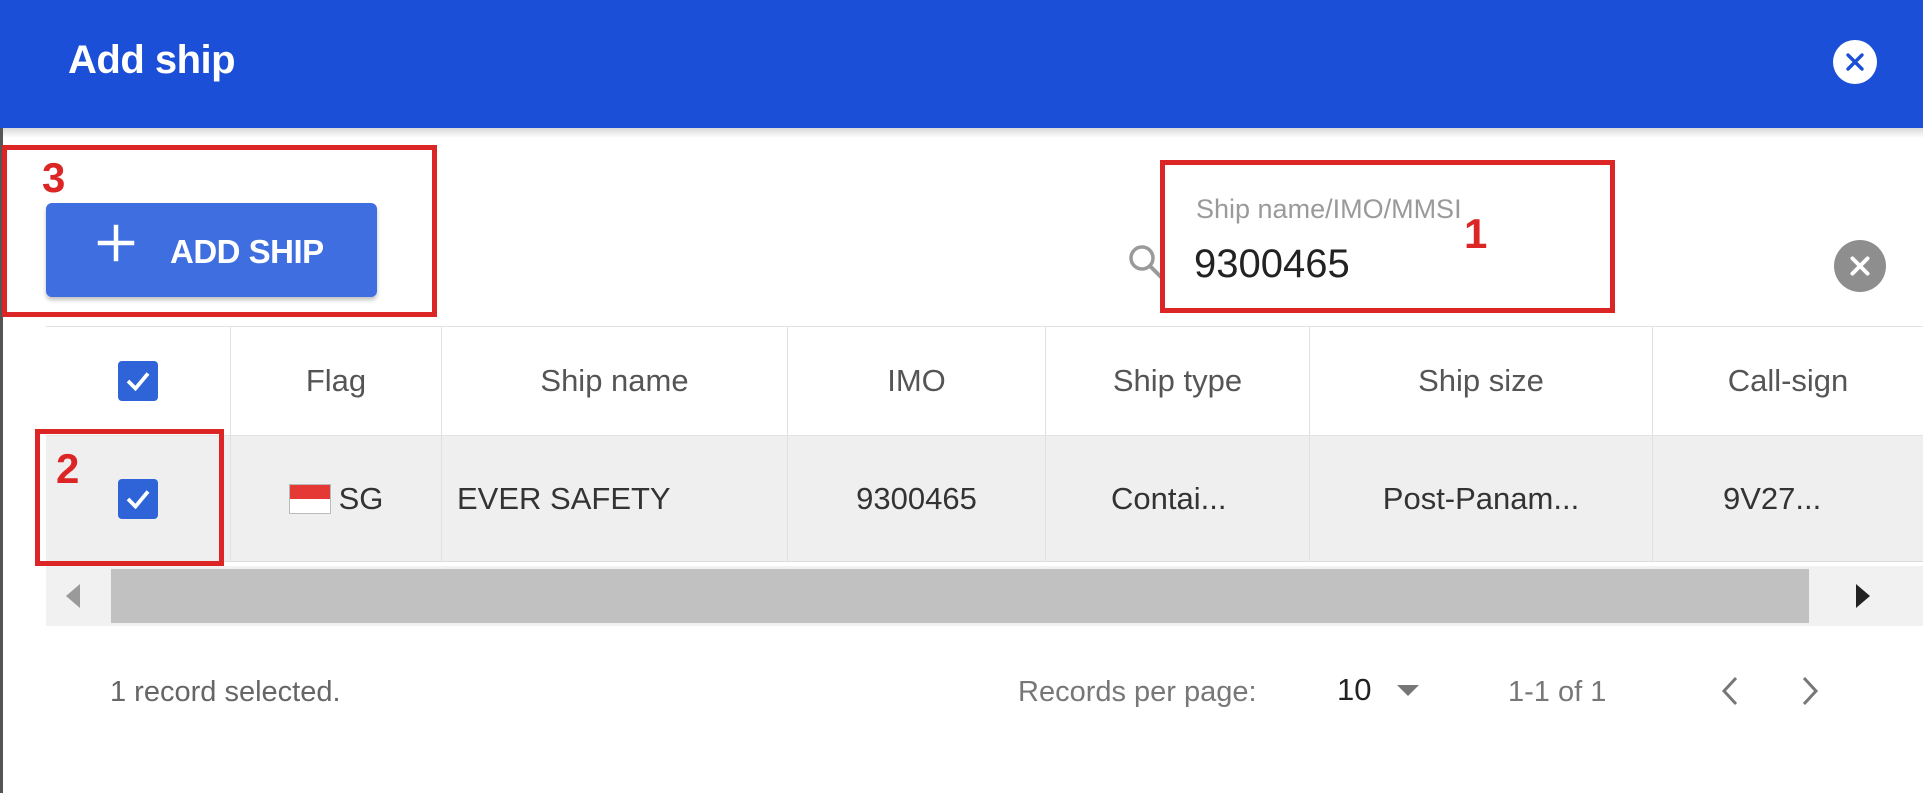 The height and width of the screenshot is (793, 1923). What do you see at coordinates (1476, 233) in the screenshot?
I see `annotation-number-search: 1` at bounding box center [1476, 233].